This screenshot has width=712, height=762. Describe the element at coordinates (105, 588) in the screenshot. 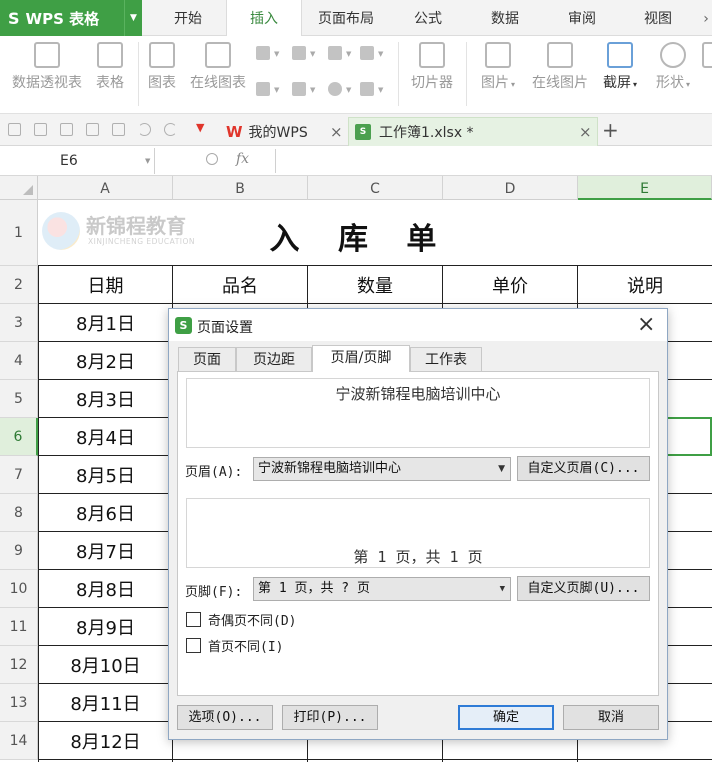

I see `date-cell: 8月8日` at that location.